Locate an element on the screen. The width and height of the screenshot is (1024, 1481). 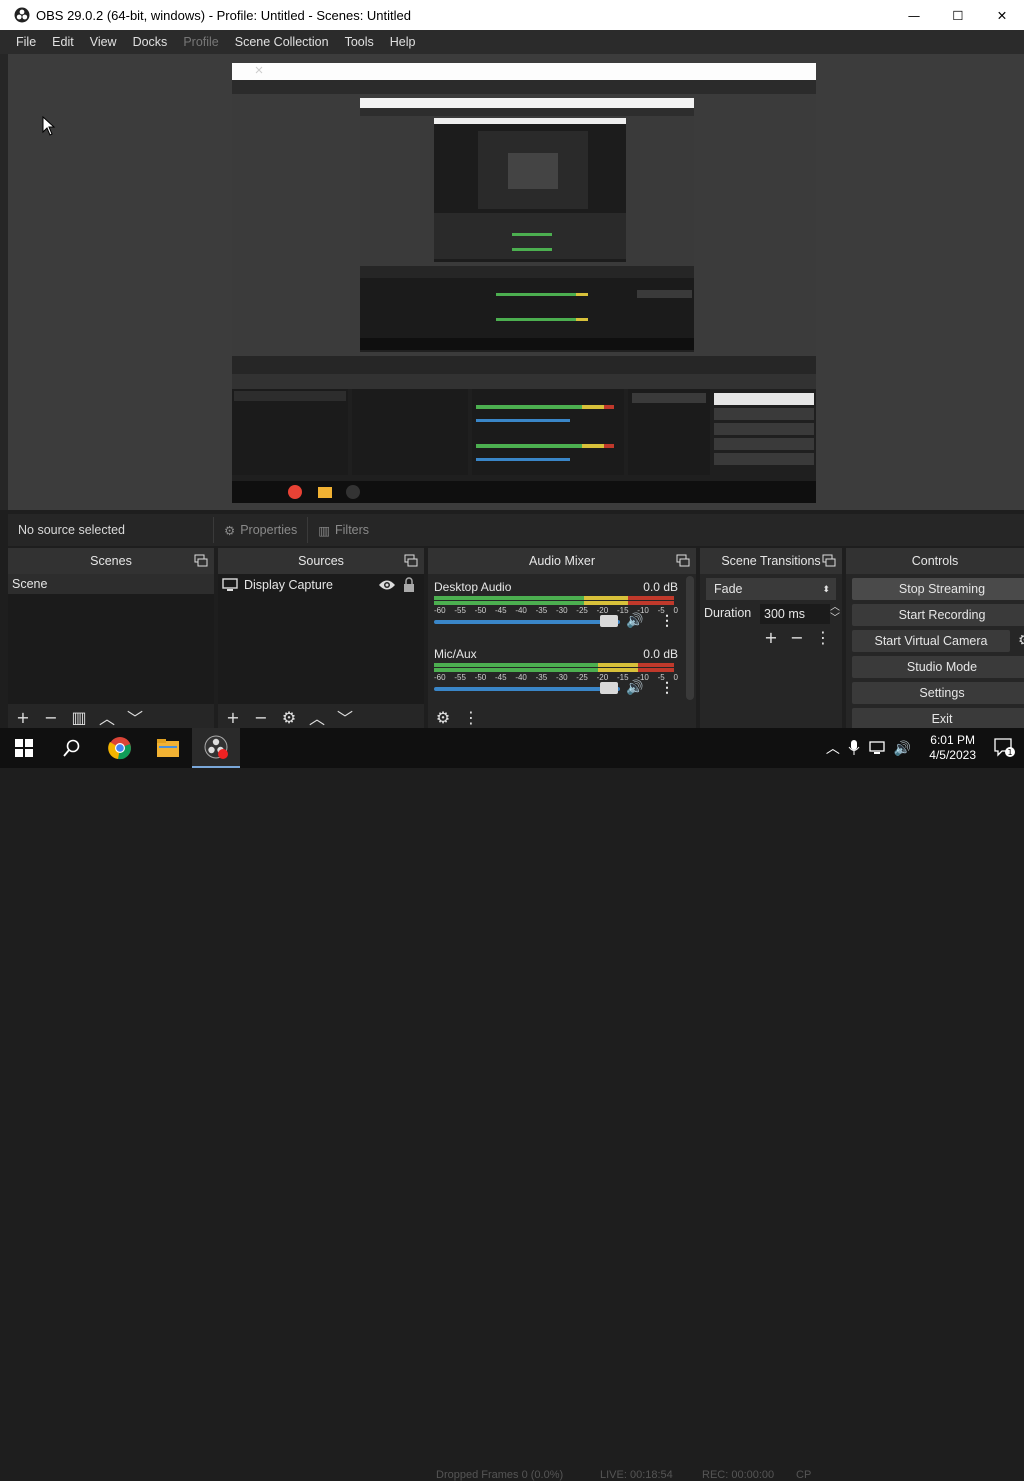
stop-streaming-button: Stop Streaming is located at coordinates (938, 589).